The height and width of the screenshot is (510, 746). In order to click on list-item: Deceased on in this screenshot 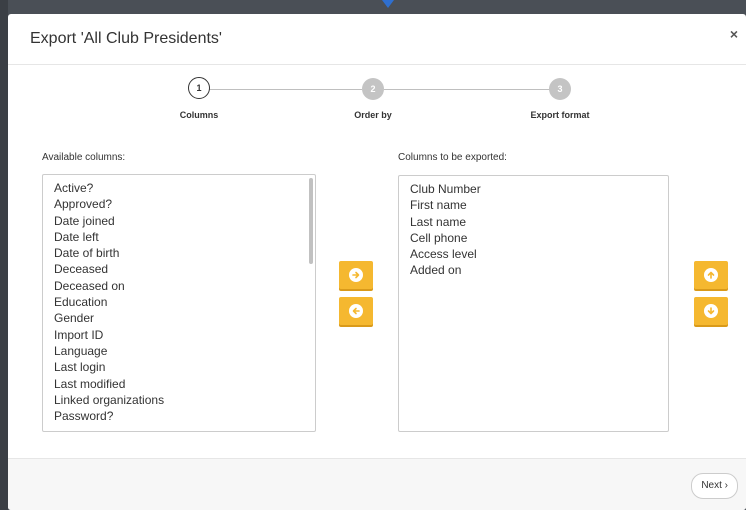, I will do `click(179, 286)`.